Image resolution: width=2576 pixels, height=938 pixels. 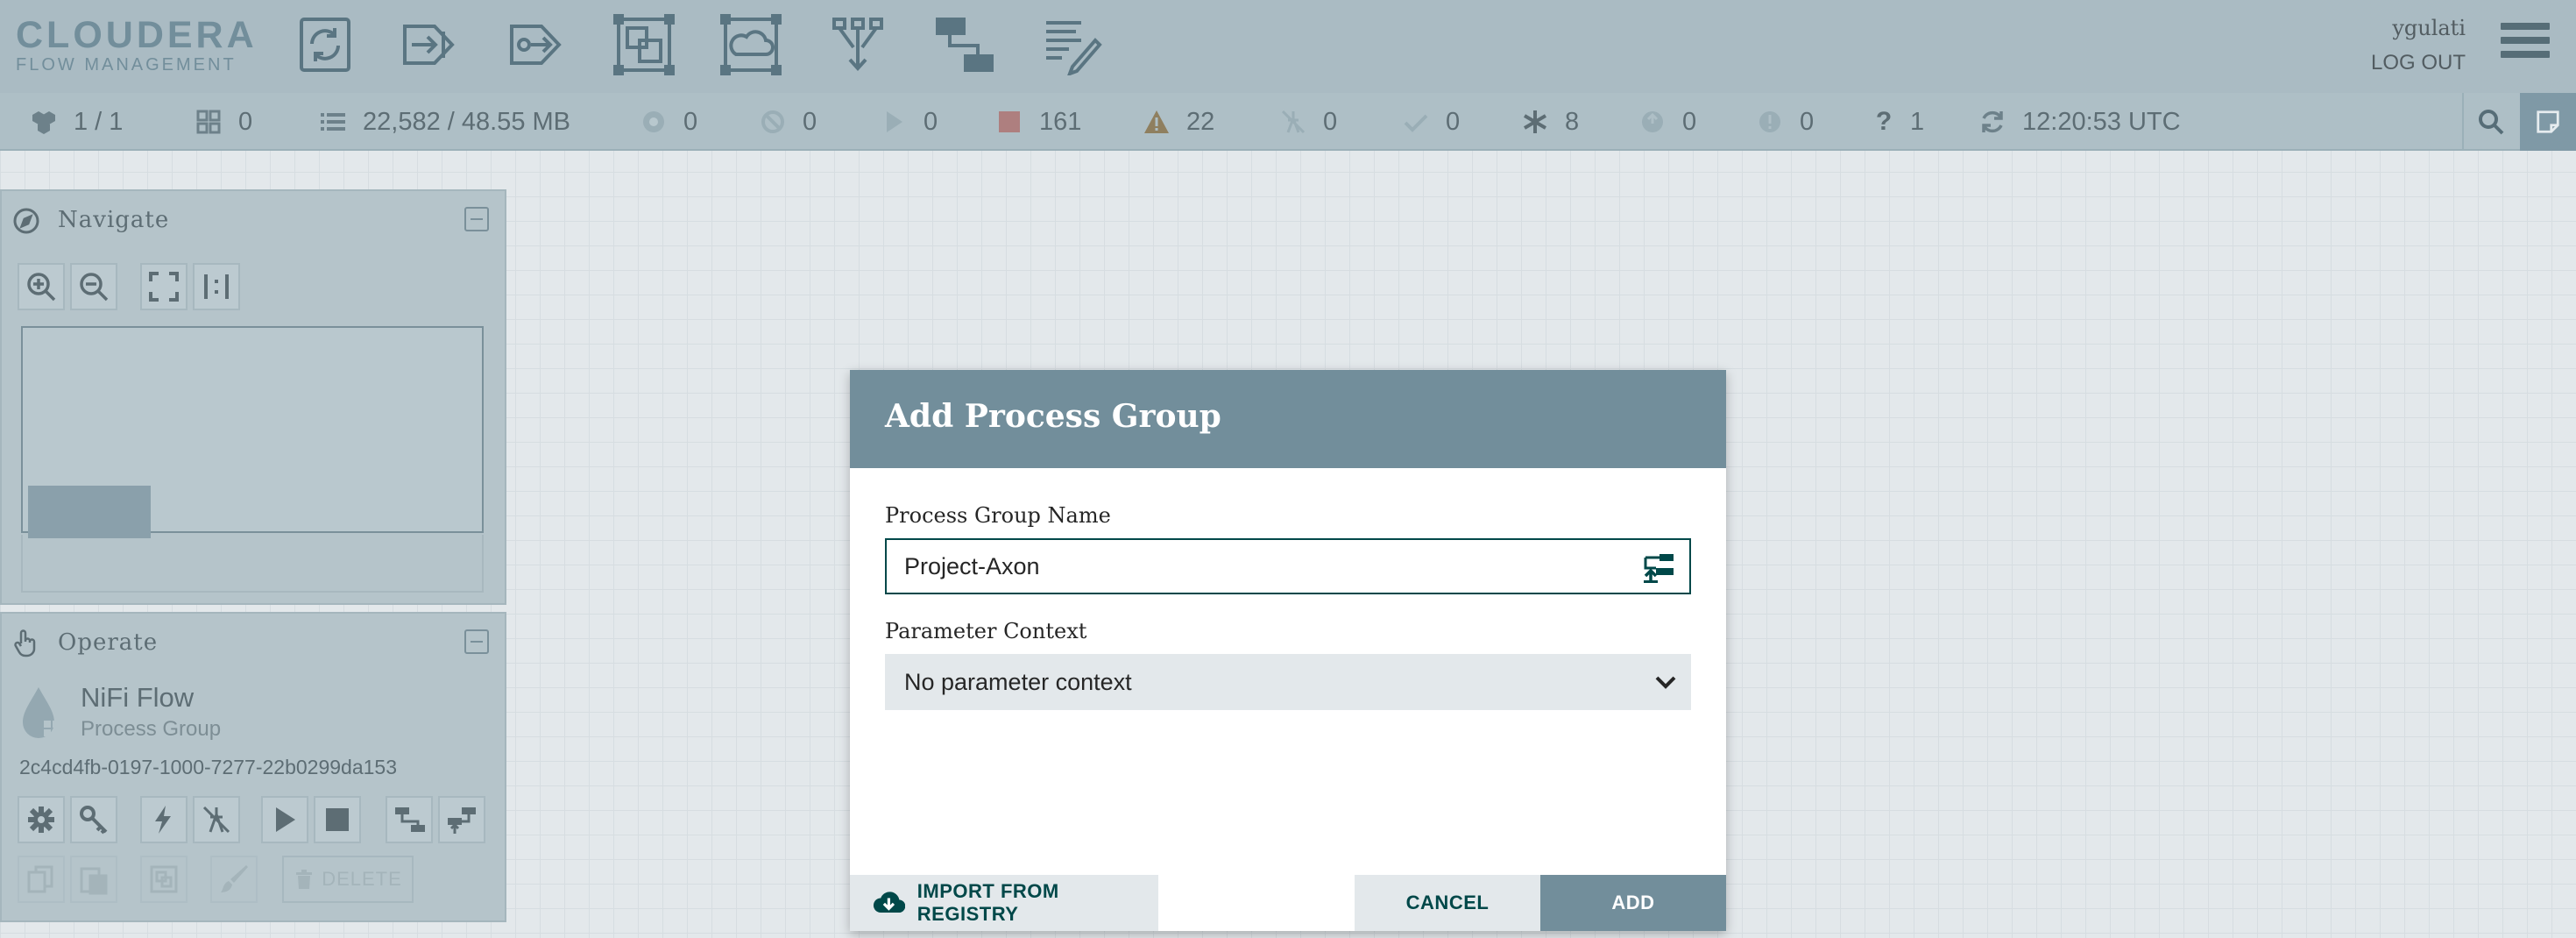 I want to click on cancel-button: CANCEL, so click(x=1447, y=903).